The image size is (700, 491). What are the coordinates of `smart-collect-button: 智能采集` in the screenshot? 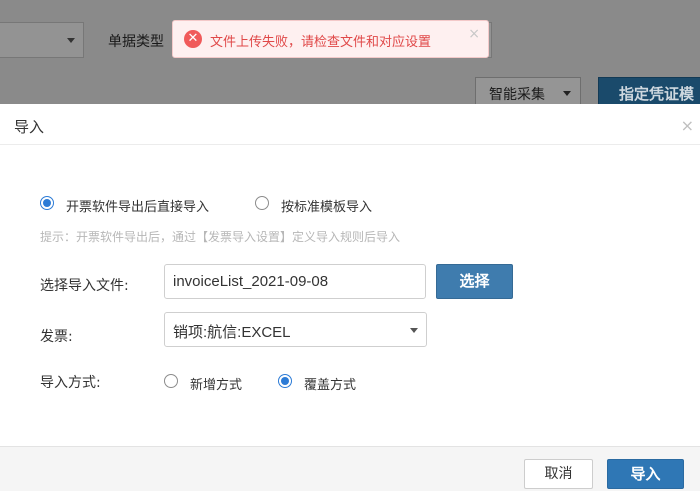 It's located at (528, 92).